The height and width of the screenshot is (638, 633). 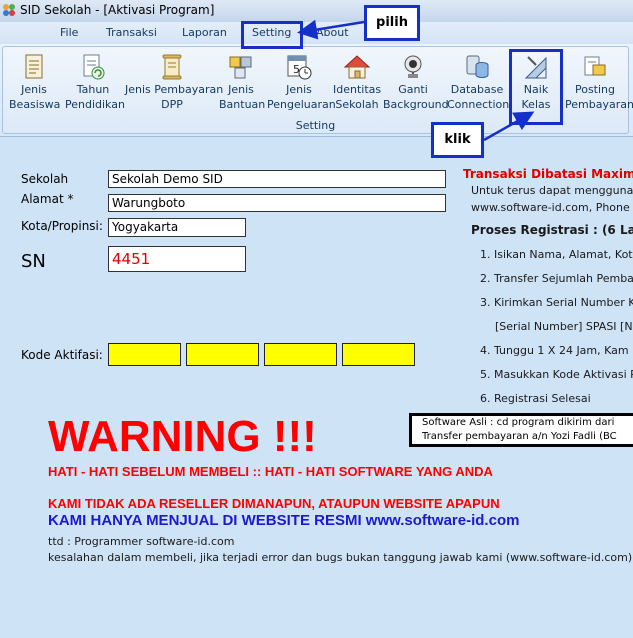 I want to click on kota-label: Kota/Propinsi:, so click(x=62, y=226).